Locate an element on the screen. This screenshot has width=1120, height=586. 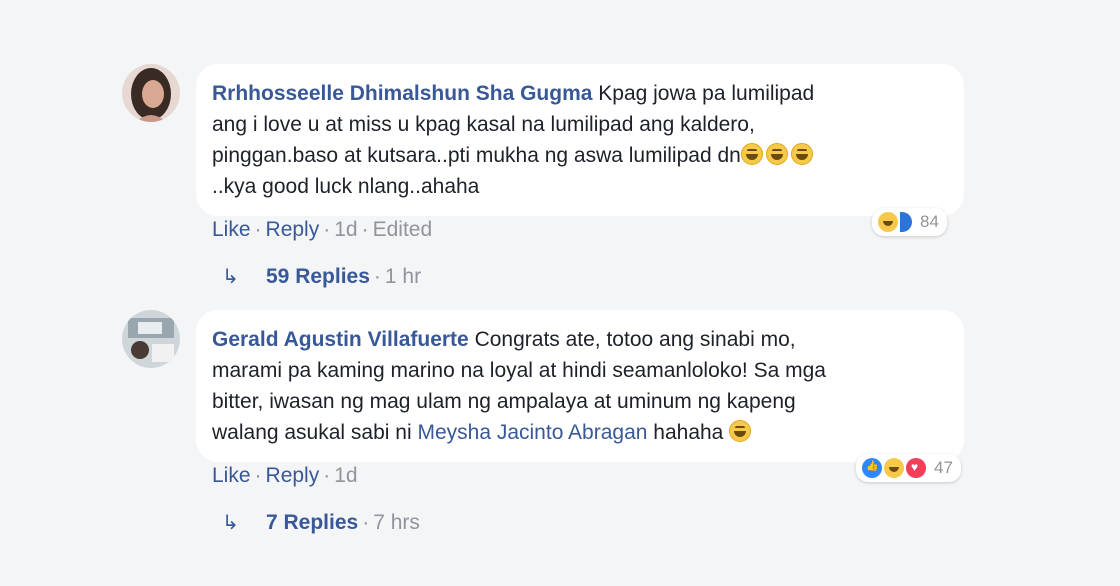
comment-text: hahaha is located at coordinates (688, 432).